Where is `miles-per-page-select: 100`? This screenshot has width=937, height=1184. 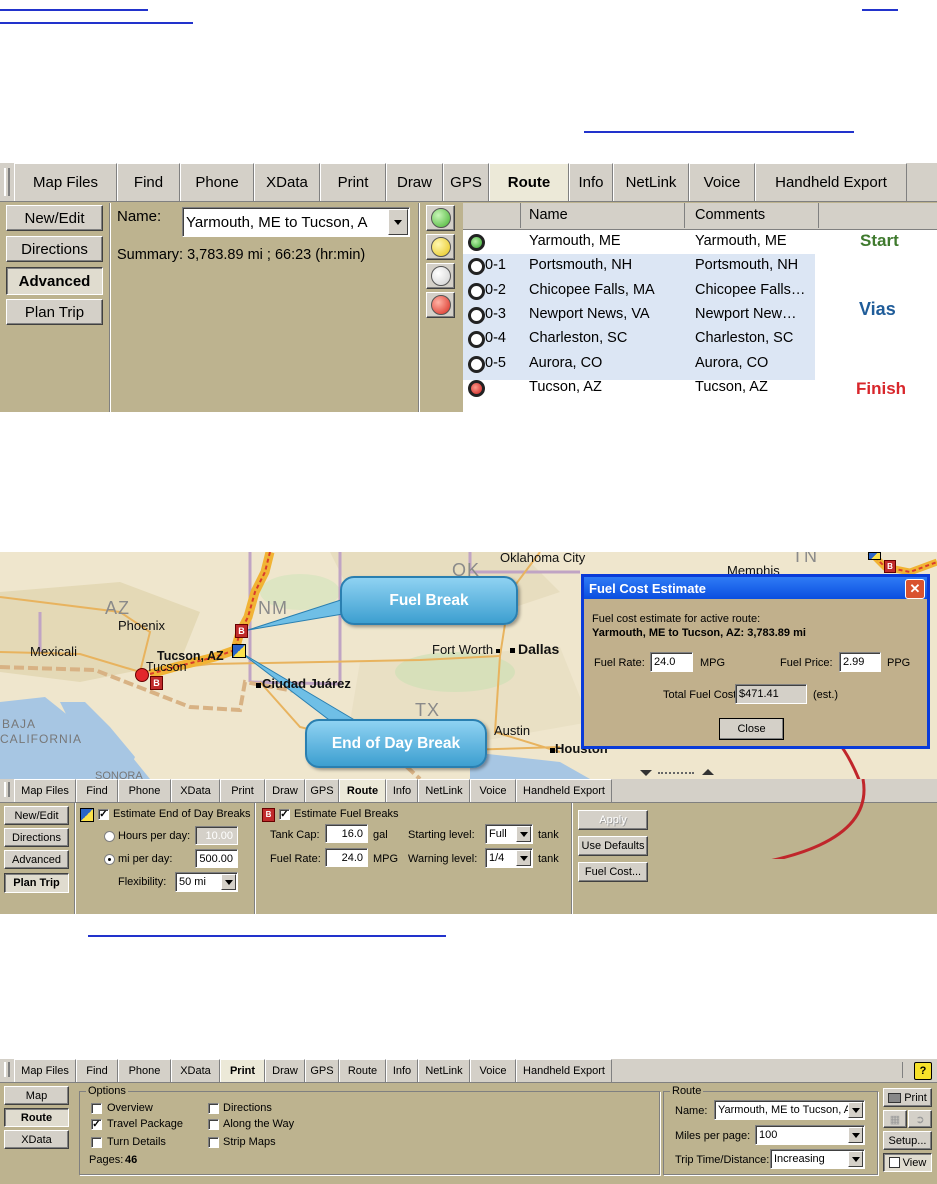
miles-per-page-select: 100 is located at coordinates (810, 1135).